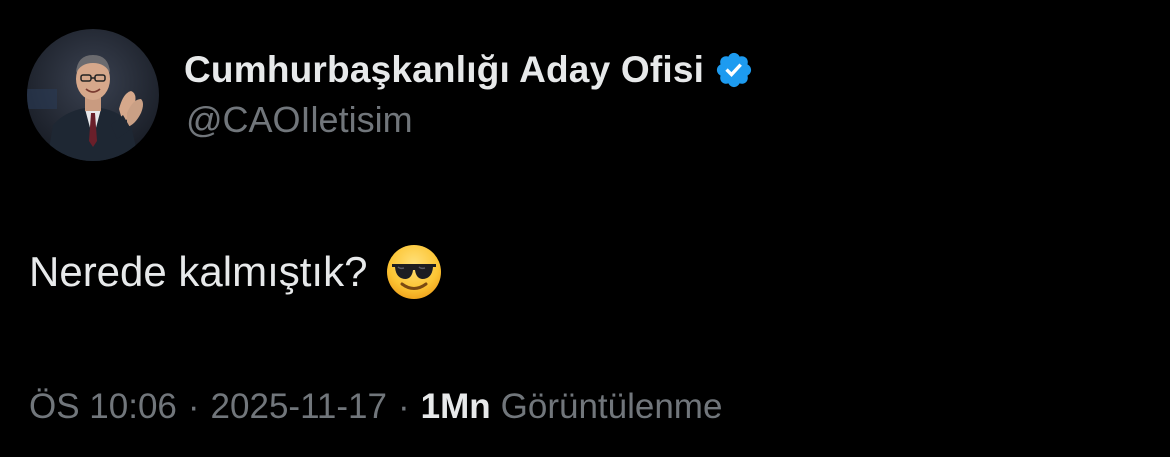 This screenshot has height=457, width=1170. Describe the element at coordinates (414, 272) in the screenshot. I see `smiling-face-with-sunglasses-emoji` at that location.